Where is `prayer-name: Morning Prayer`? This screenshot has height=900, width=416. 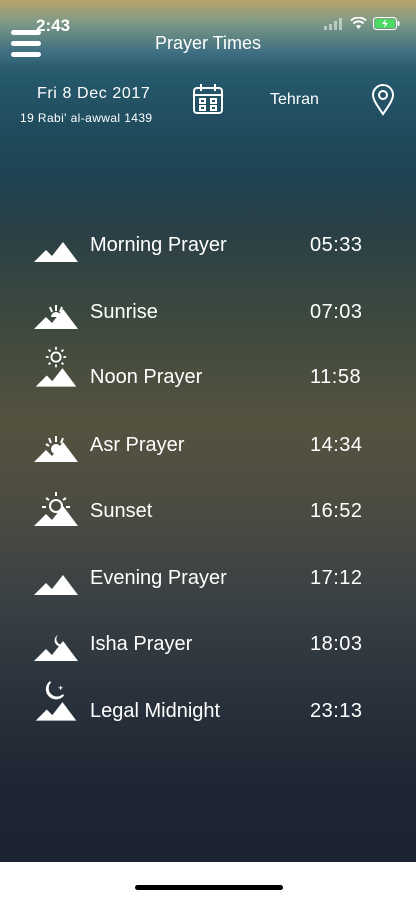 prayer-name: Morning Prayer is located at coordinates (158, 245).